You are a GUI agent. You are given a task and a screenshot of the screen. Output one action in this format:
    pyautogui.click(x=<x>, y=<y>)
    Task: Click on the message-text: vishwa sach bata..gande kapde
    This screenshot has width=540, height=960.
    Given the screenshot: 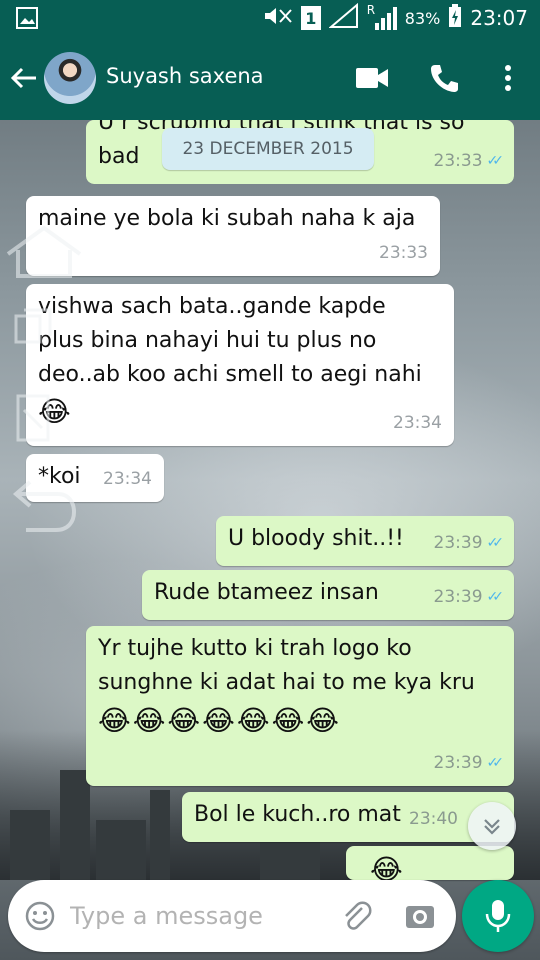 What is the action you would take?
    pyautogui.click(x=212, y=306)
    